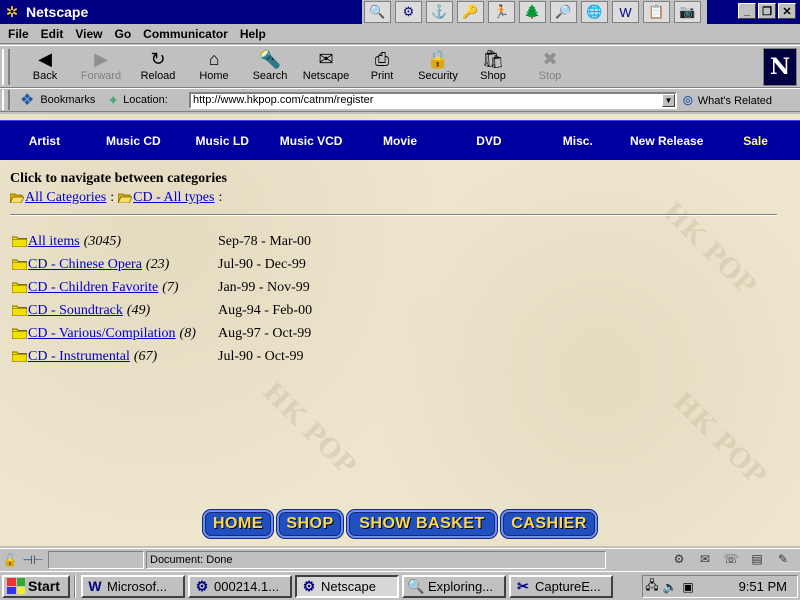 This screenshot has height=600, width=800. I want to click on navigator-icon: ⚙, so click(679, 559).